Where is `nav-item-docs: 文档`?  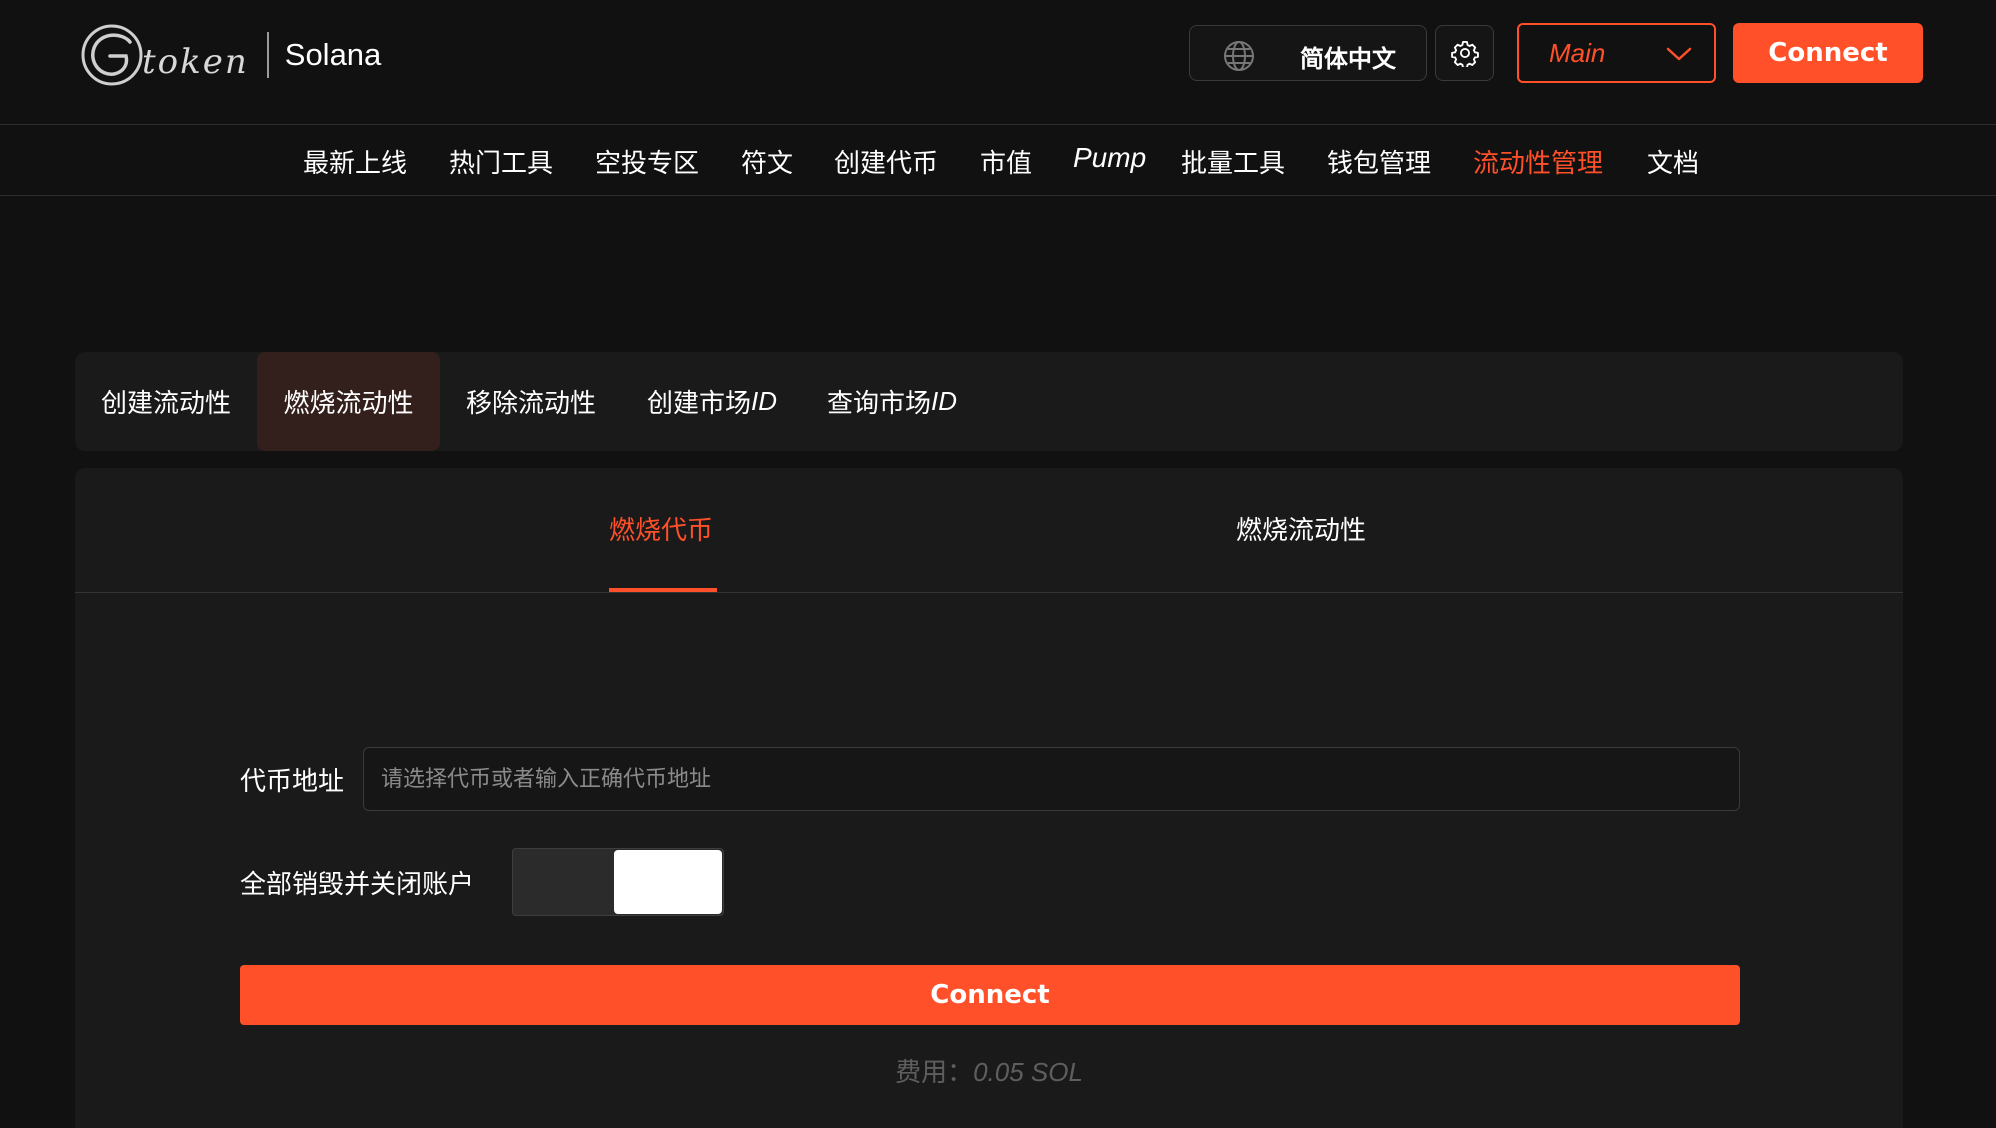 nav-item-docs: 文档 is located at coordinates (1673, 161).